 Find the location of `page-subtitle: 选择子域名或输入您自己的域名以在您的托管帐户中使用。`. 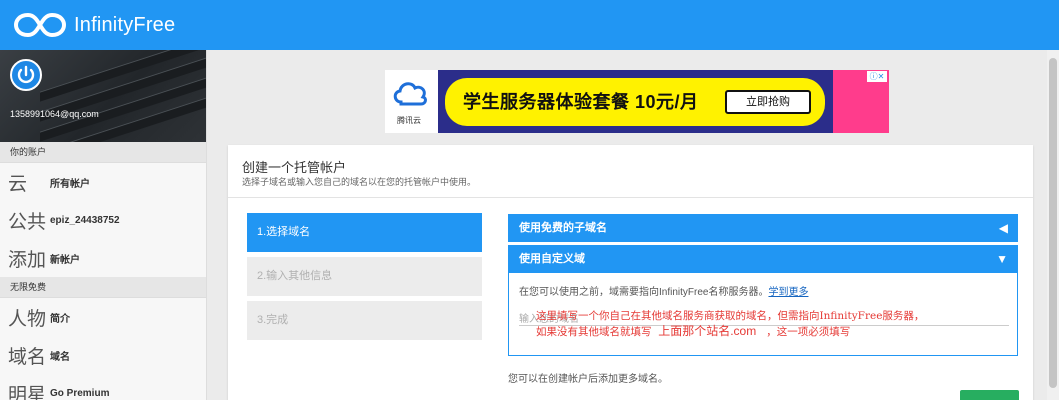

page-subtitle: 选择子域名或输入您自己的域名以在您的托管帐户中使用。 is located at coordinates (359, 182).